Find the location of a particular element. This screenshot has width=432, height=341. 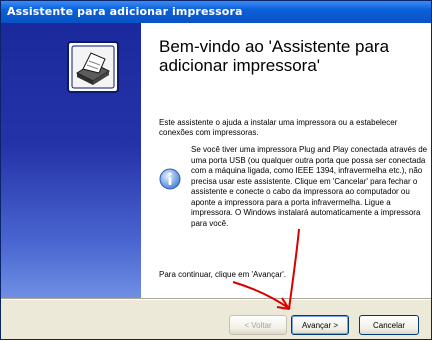

footer-separator is located at coordinates (216, 299).